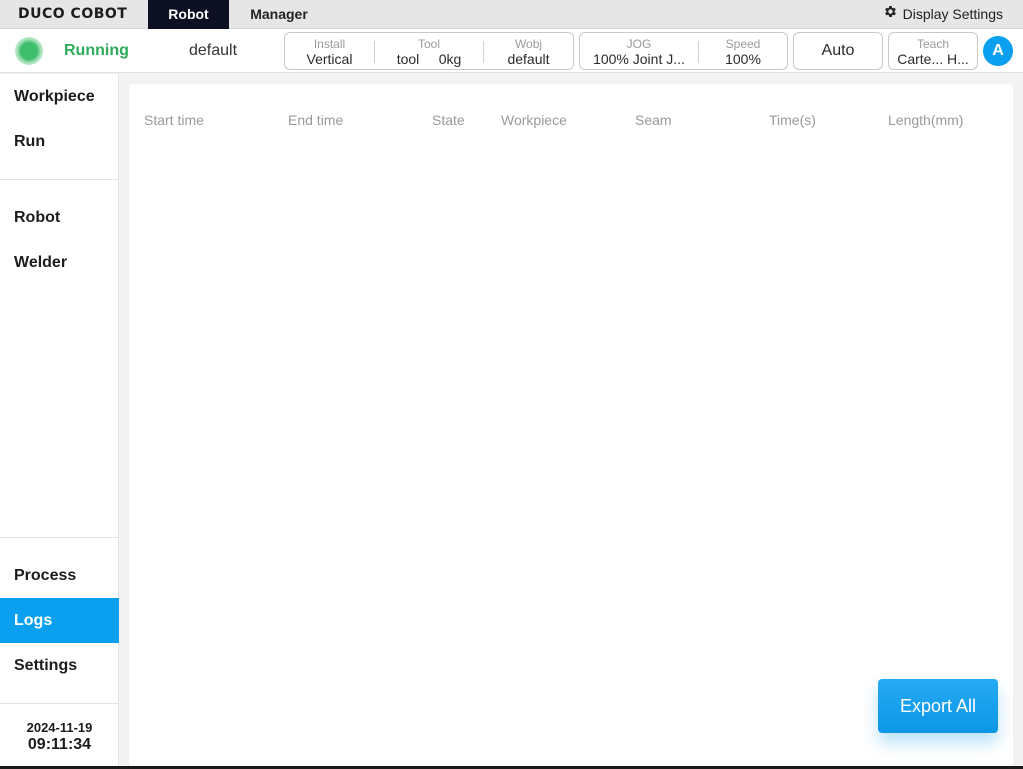 The width and height of the screenshot is (1023, 769). Describe the element at coordinates (743, 59) in the screenshot. I see `speed-value: 100%` at that location.